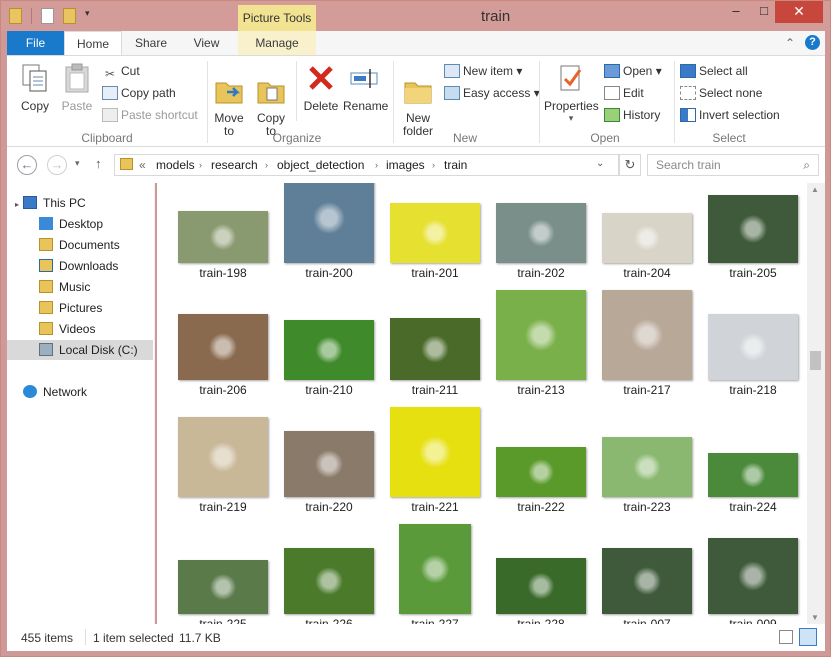  What do you see at coordinates (35, 87) in the screenshot?
I see `copy-button: Copy` at bounding box center [35, 87].